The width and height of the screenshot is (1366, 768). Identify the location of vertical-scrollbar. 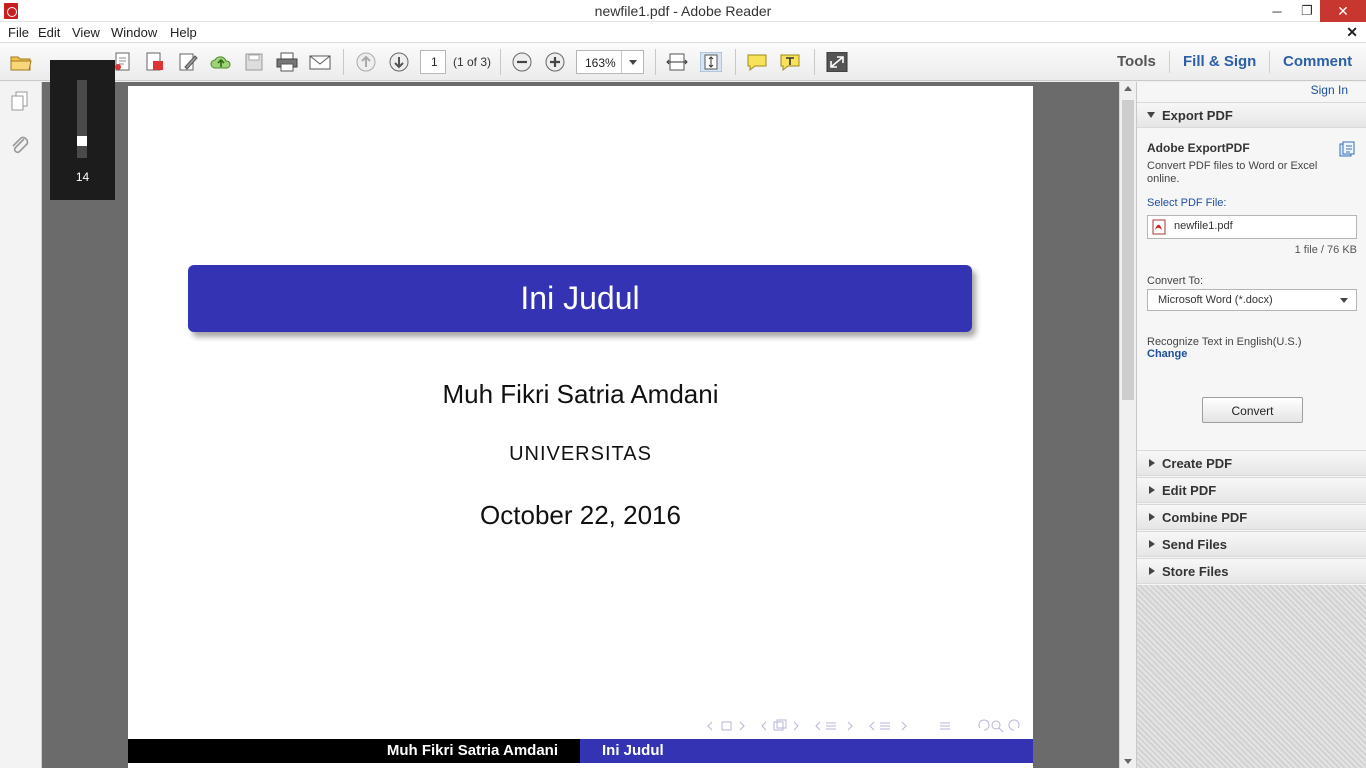
(1127, 425).